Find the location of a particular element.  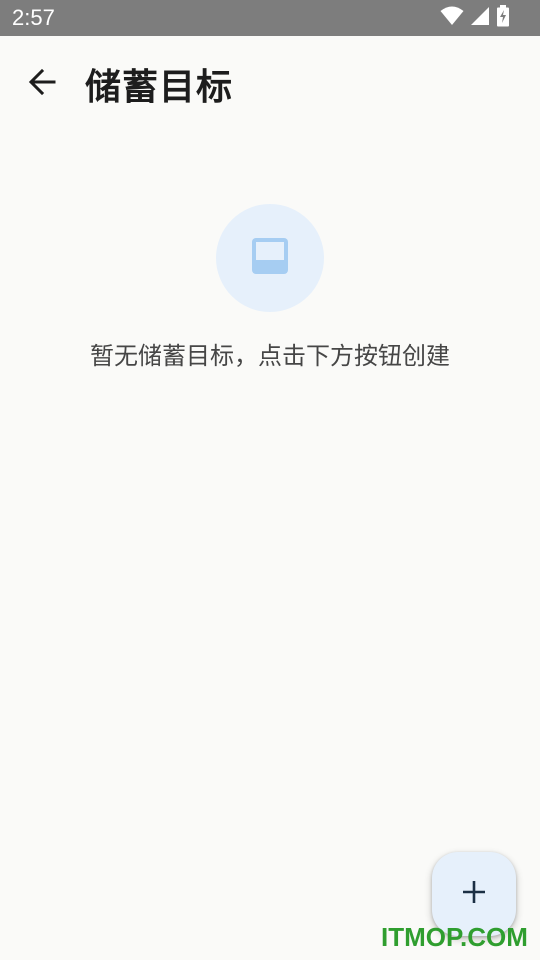

page-title: 储蓄目标 is located at coordinates (159, 87).